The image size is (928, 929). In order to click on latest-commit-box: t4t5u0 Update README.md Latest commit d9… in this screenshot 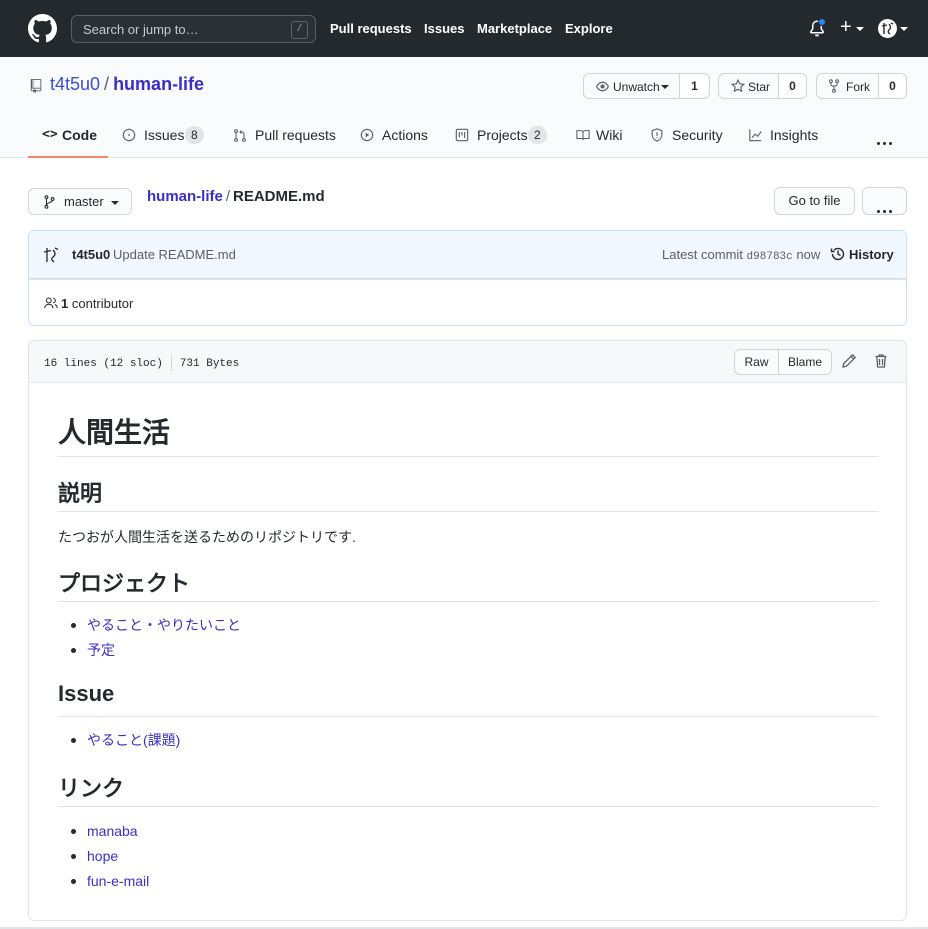, I will do `click(467, 278)`.